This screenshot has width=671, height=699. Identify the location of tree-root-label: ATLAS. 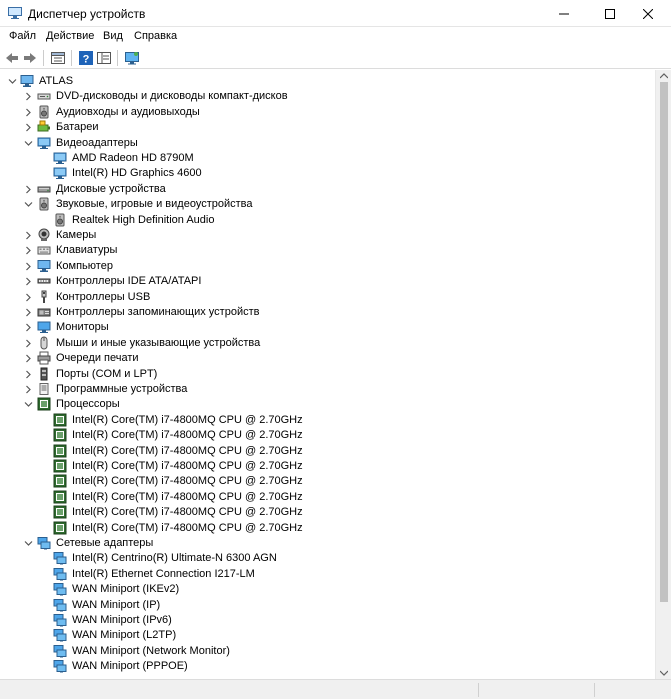
(56, 81).